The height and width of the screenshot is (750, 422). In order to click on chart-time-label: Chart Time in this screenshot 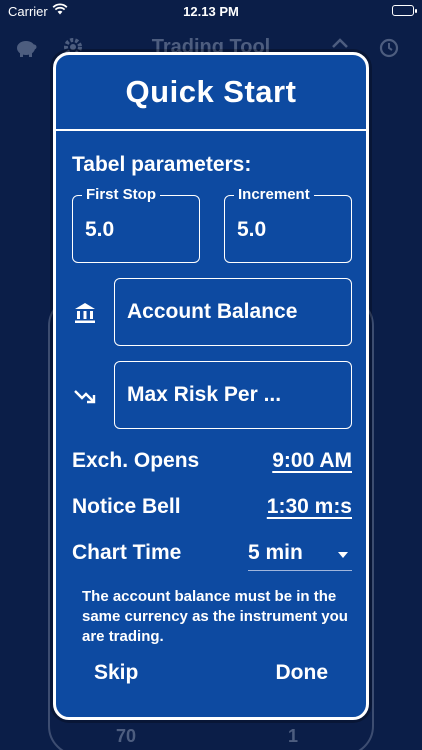, I will do `click(127, 552)`.